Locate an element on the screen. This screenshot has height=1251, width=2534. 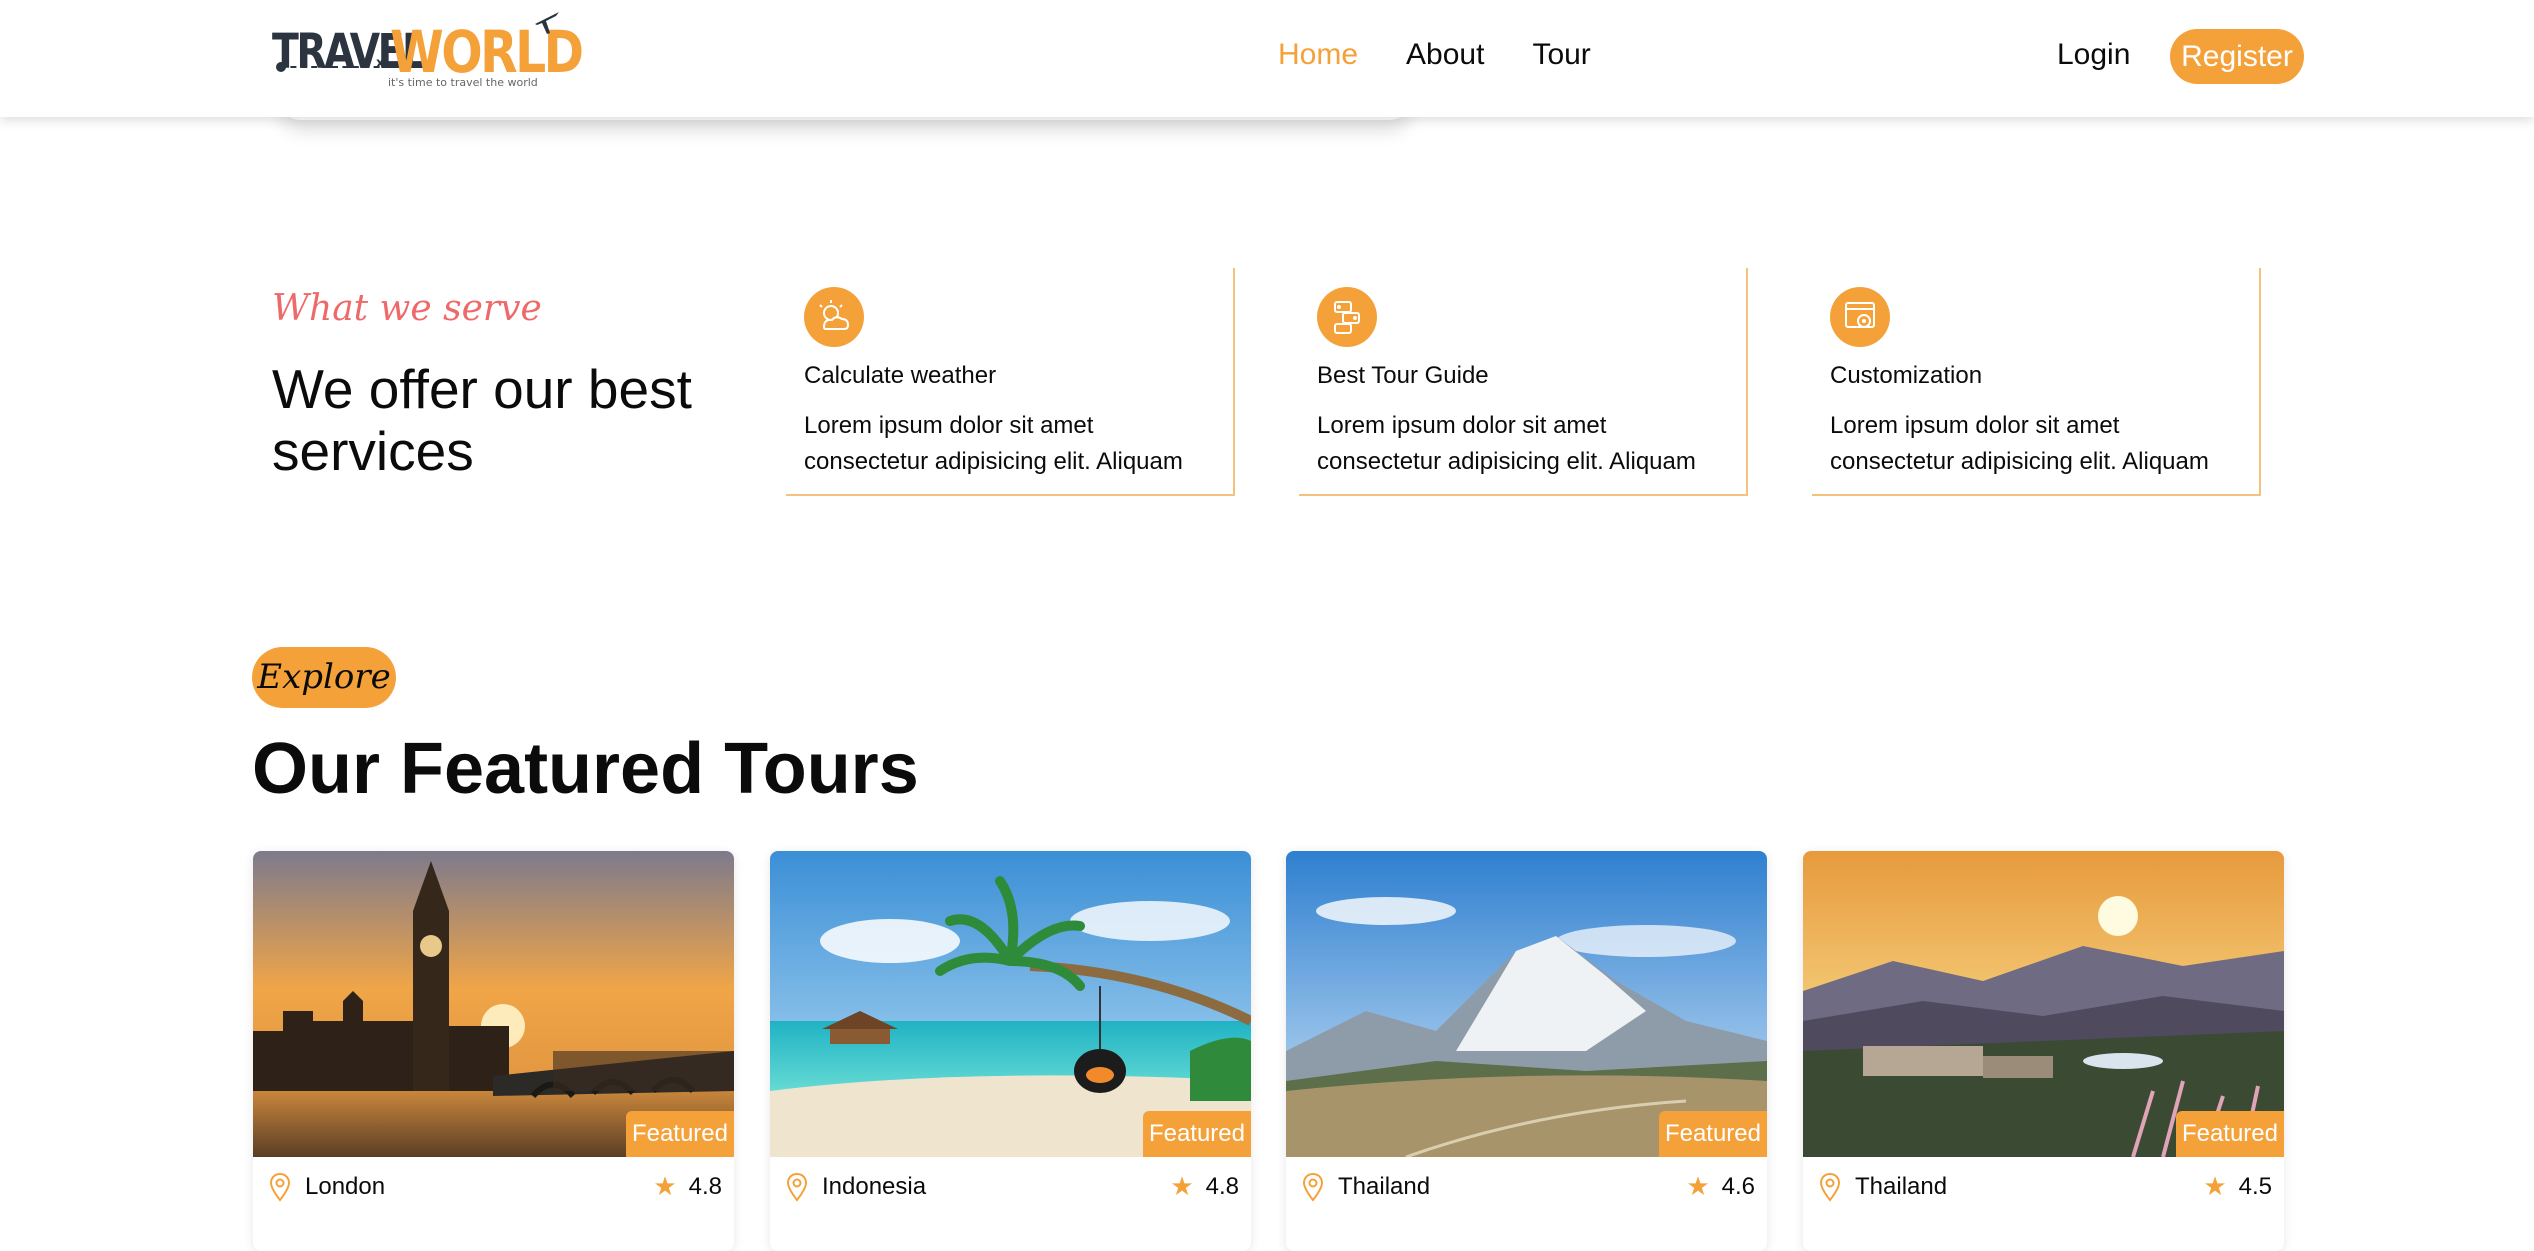
mountain-photo: Featured is located at coordinates (1526, 1004).